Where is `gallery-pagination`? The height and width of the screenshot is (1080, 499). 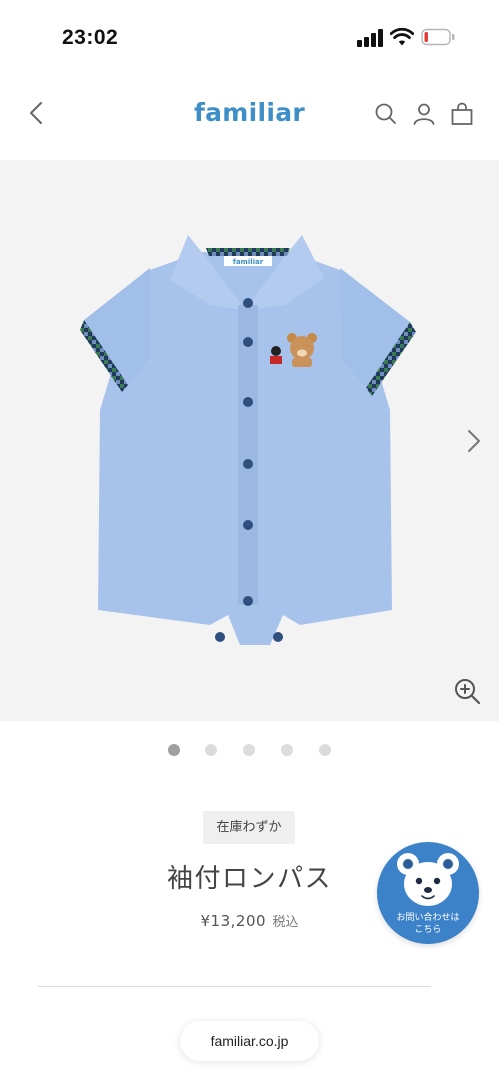
gallery-pagination is located at coordinates (249, 751).